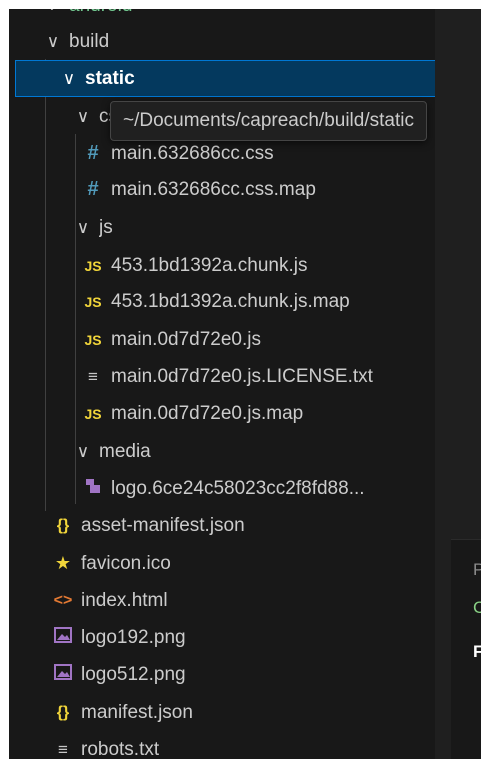 The image size is (481, 759). I want to click on tree-file-logo512: logo512.png, so click(222, 674).